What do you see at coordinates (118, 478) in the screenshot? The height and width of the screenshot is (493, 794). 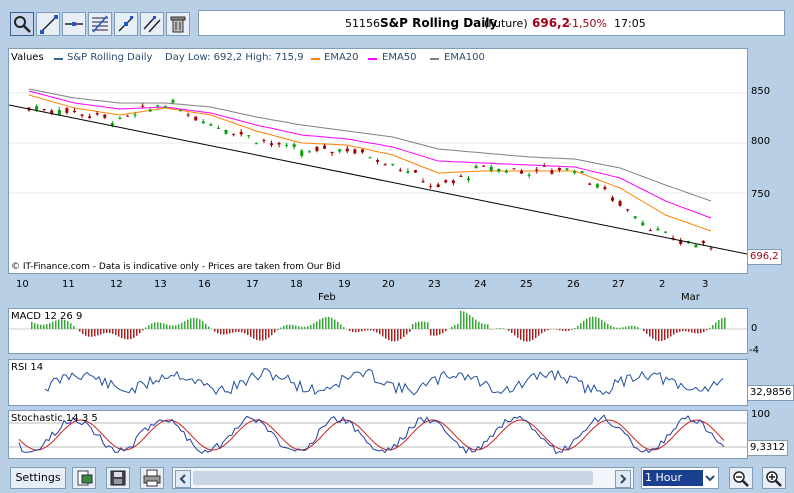 I see `save-button` at bounding box center [118, 478].